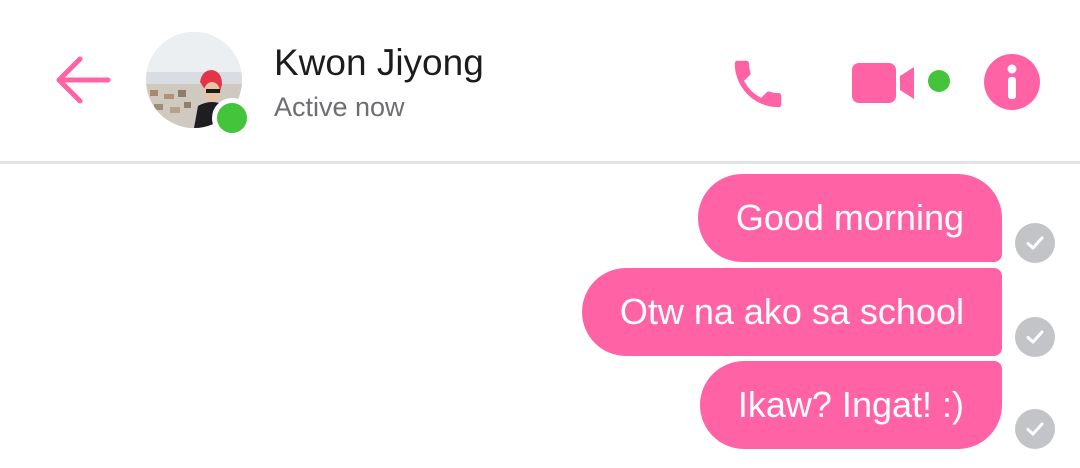 The image size is (1080, 468). I want to click on outgoing-message-bubble: Ikaw? Ingat! :), so click(850, 405).